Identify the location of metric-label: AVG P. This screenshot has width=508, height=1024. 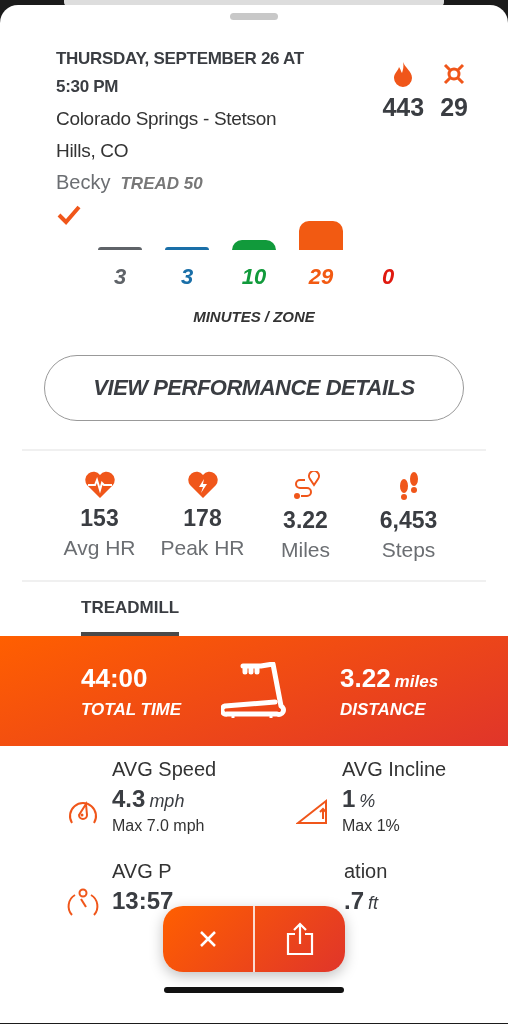
(142, 871).